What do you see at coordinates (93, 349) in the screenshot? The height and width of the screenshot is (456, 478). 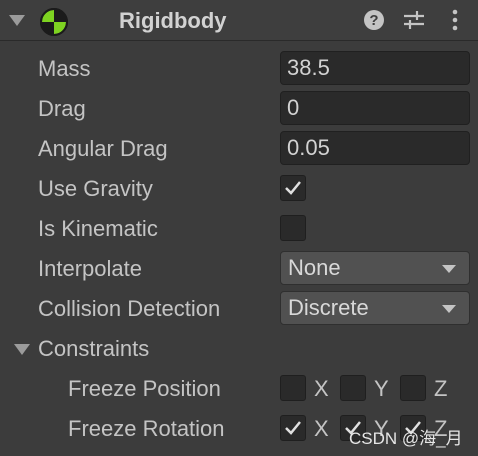 I see `constraints-label: Constraints` at bounding box center [93, 349].